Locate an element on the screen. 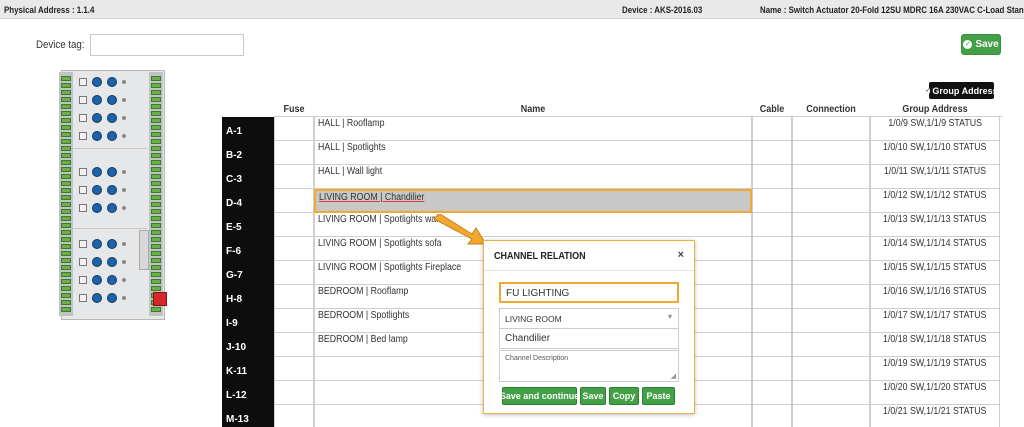 Image resolution: width=1024 pixels, height=427 pixels. copy-button: Copy is located at coordinates (624, 396).